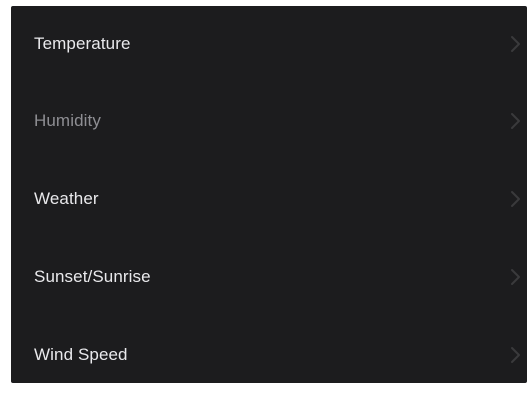  I want to click on list-item-label: Humidity, so click(67, 120).